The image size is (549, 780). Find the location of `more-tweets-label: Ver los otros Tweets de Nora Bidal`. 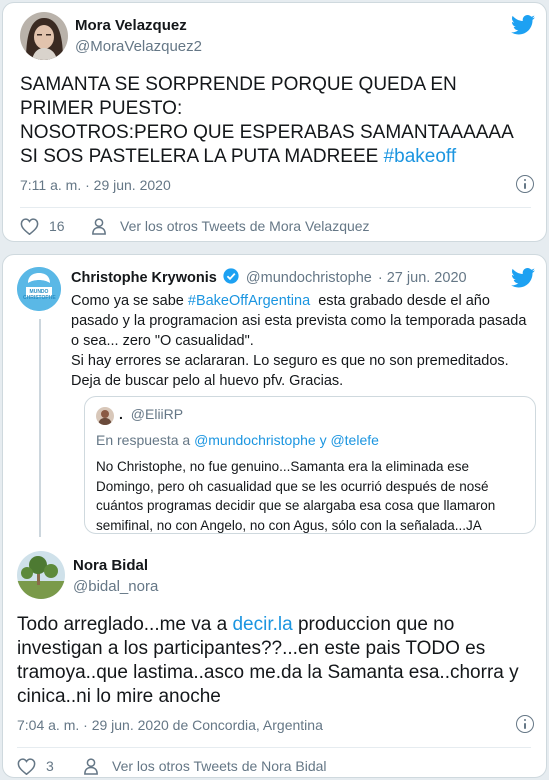

more-tweets-label: Ver los otros Tweets de Nora Bidal is located at coordinates (219, 766).